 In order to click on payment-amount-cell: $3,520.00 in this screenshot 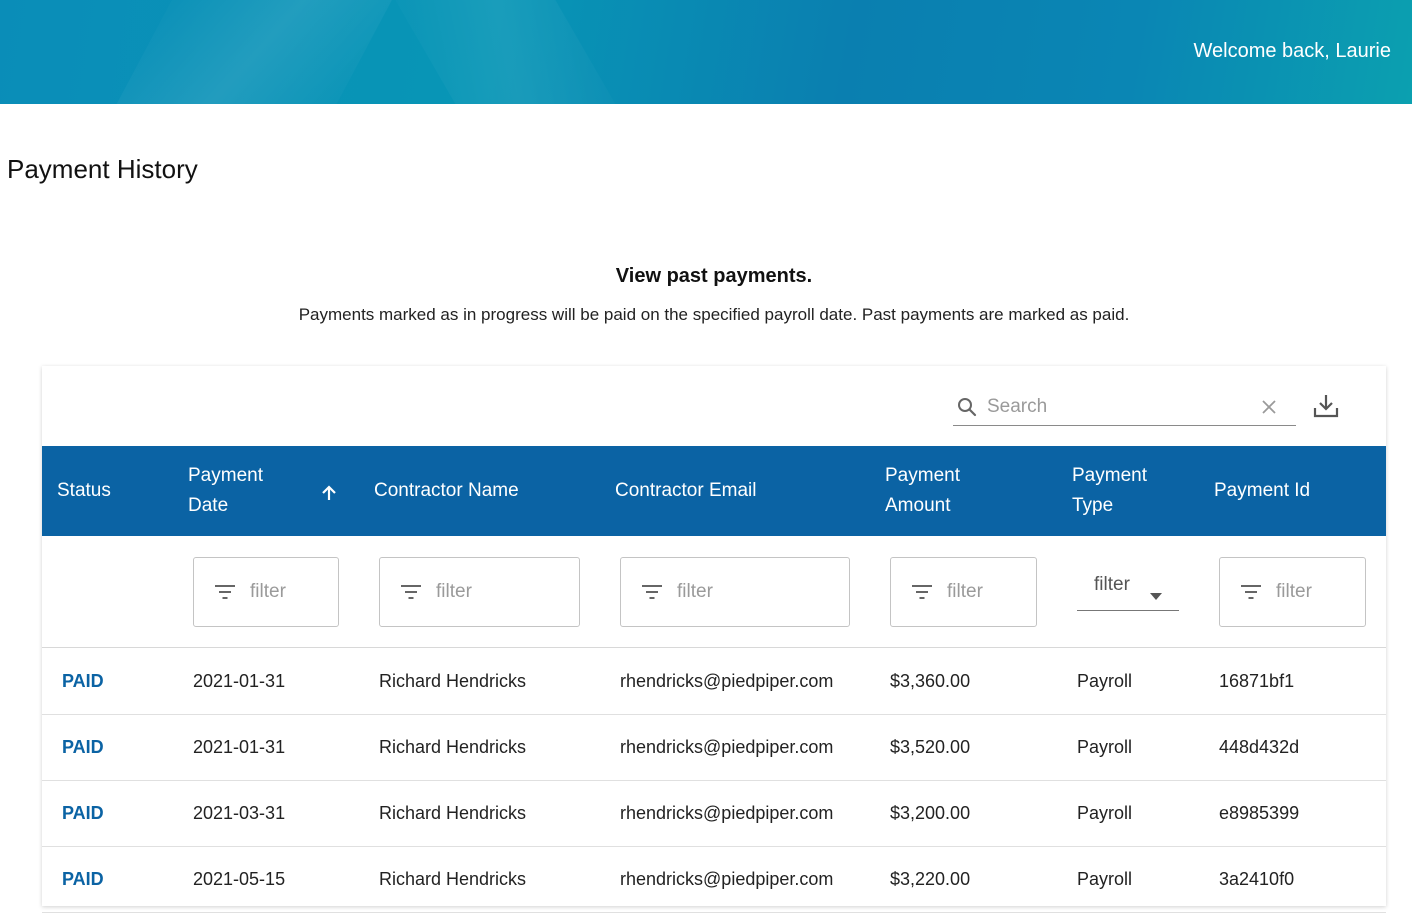, I will do `click(930, 747)`.